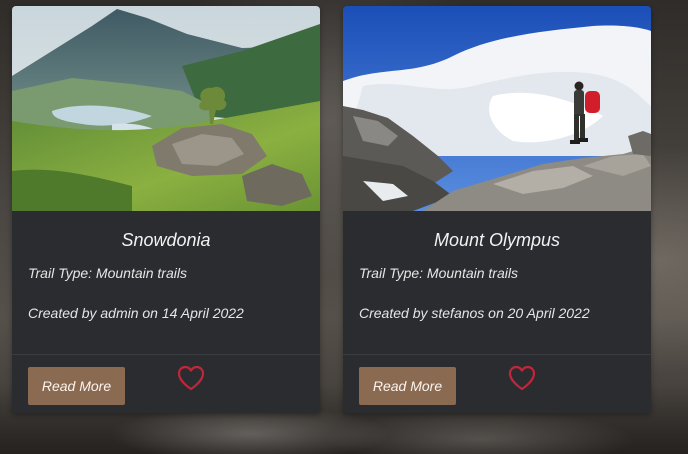 The width and height of the screenshot is (688, 454). What do you see at coordinates (497, 240) in the screenshot?
I see `trail-title: Mount Olympus` at bounding box center [497, 240].